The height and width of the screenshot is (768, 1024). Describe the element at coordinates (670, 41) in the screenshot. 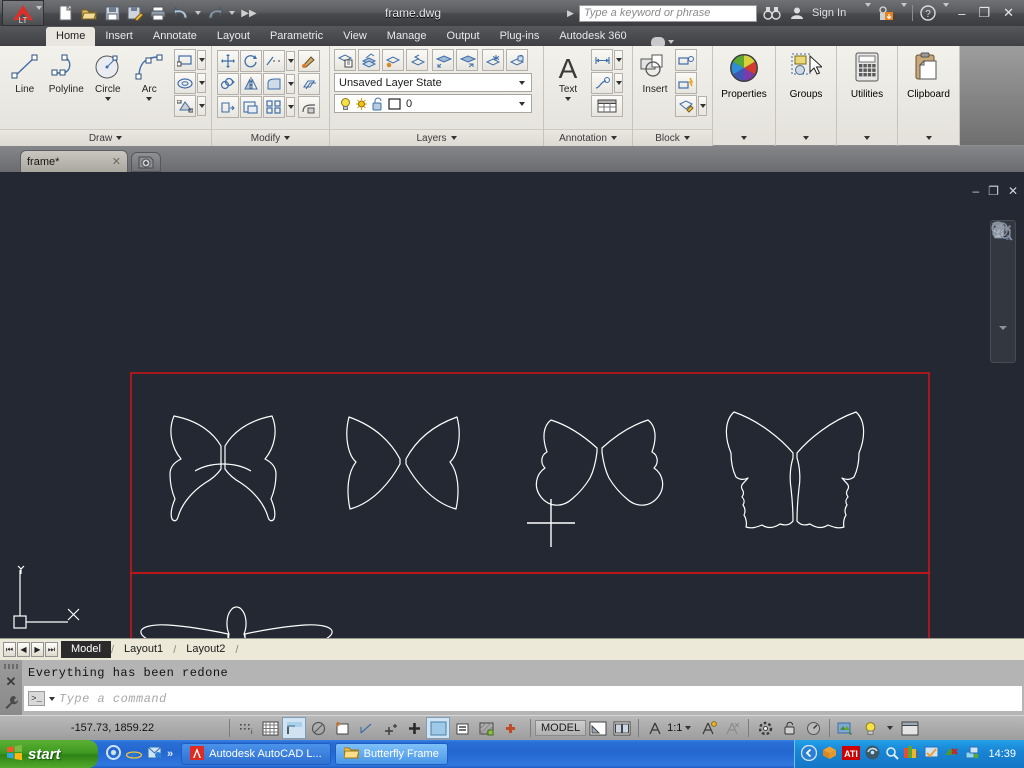

I see `cloud-dropdown-icon` at that location.